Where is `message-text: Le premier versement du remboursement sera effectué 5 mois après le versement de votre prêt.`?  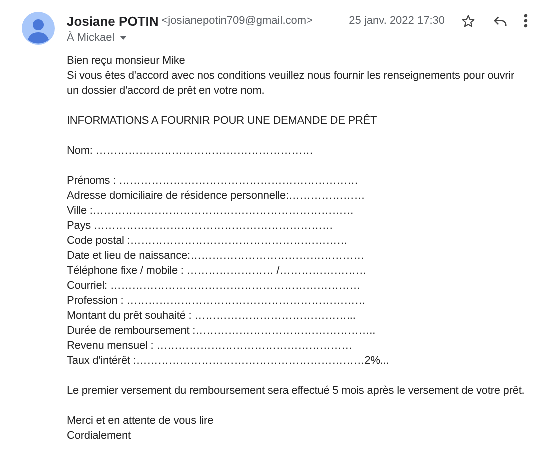
message-text: Le premier versement du remboursement sera effectué 5 mois après le versement de votre prêt. is located at coordinates (296, 391).